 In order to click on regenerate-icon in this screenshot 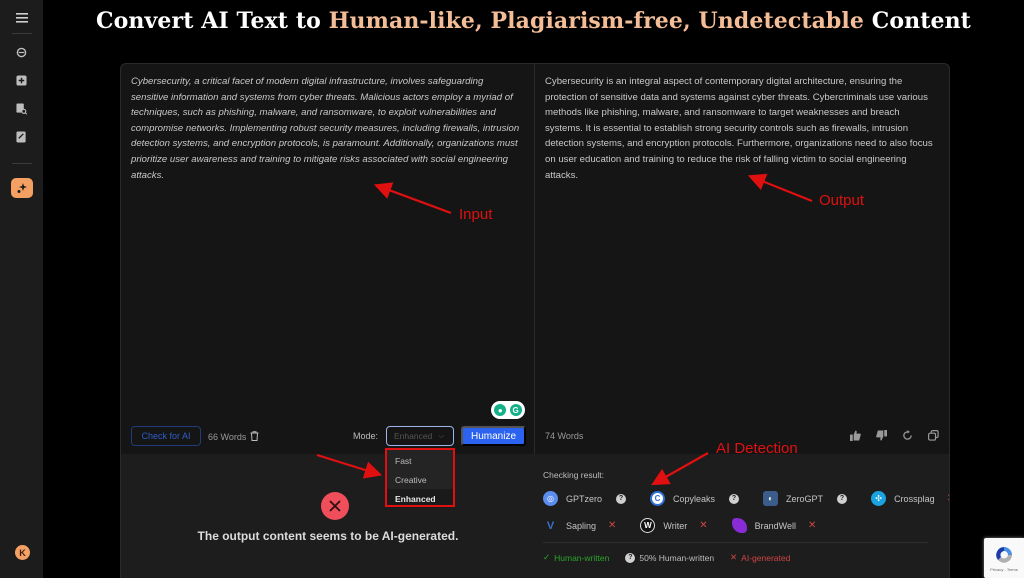, I will do `click(907, 435)`.